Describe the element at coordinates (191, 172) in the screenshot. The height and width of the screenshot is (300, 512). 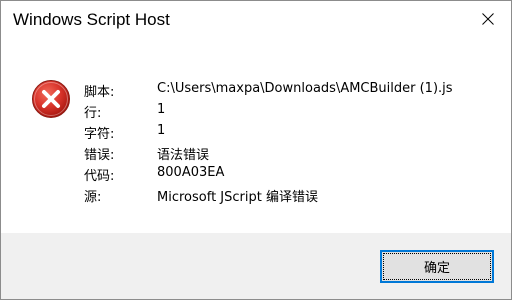
I see `detail-value: 800A03EA` at that location.